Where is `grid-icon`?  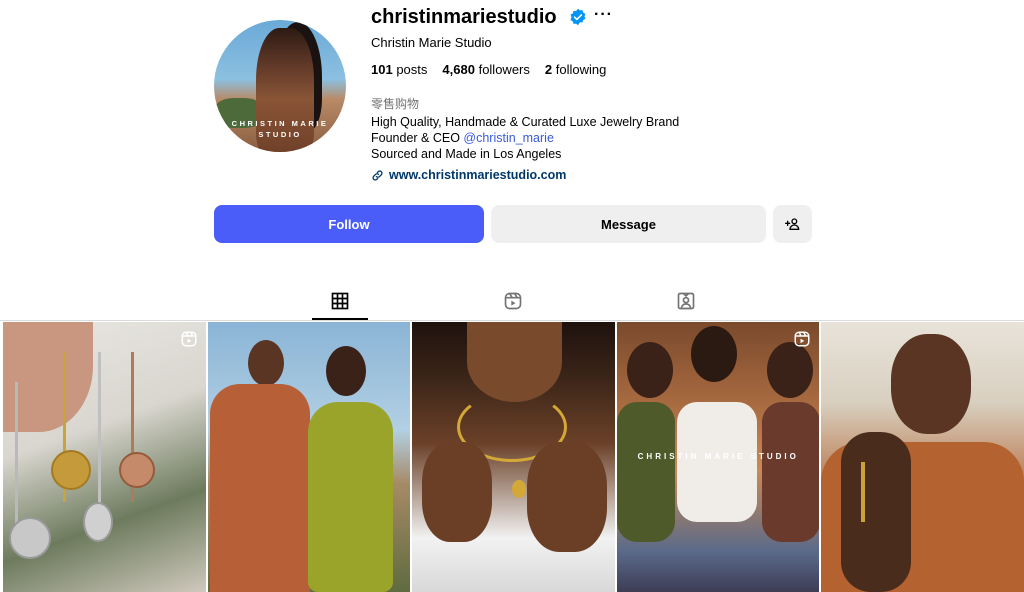 grid-icon is located at coordinates (340, 301).